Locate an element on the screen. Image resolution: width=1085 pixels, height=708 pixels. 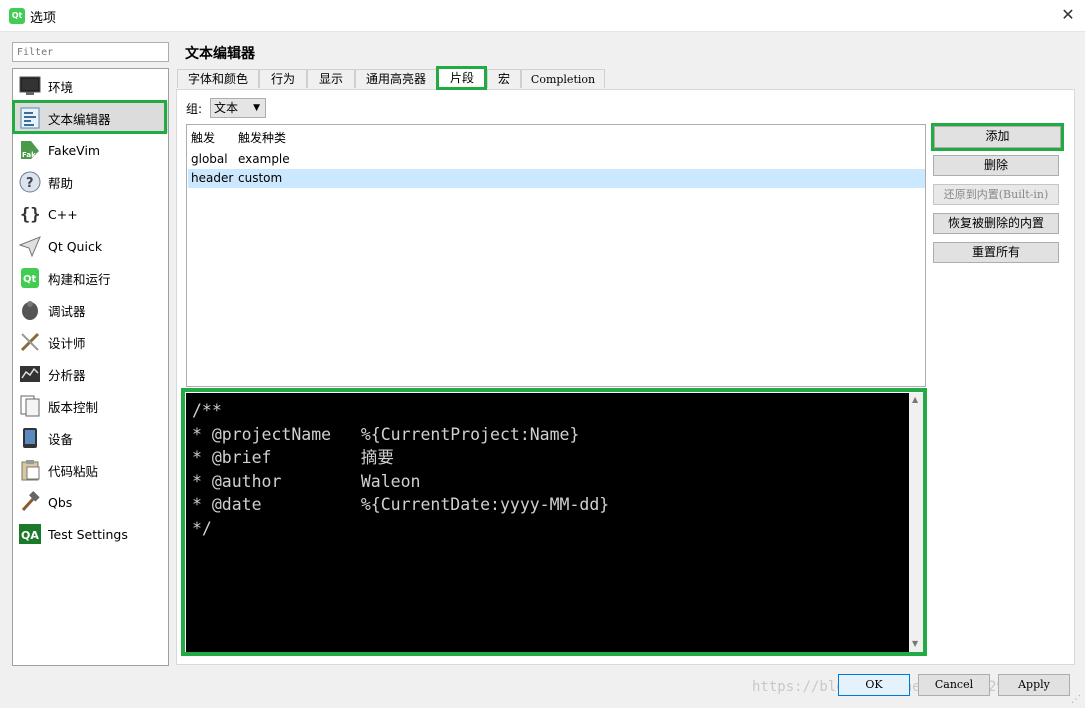
tab-behavior: 行为 is located at coordinates (283, 78).